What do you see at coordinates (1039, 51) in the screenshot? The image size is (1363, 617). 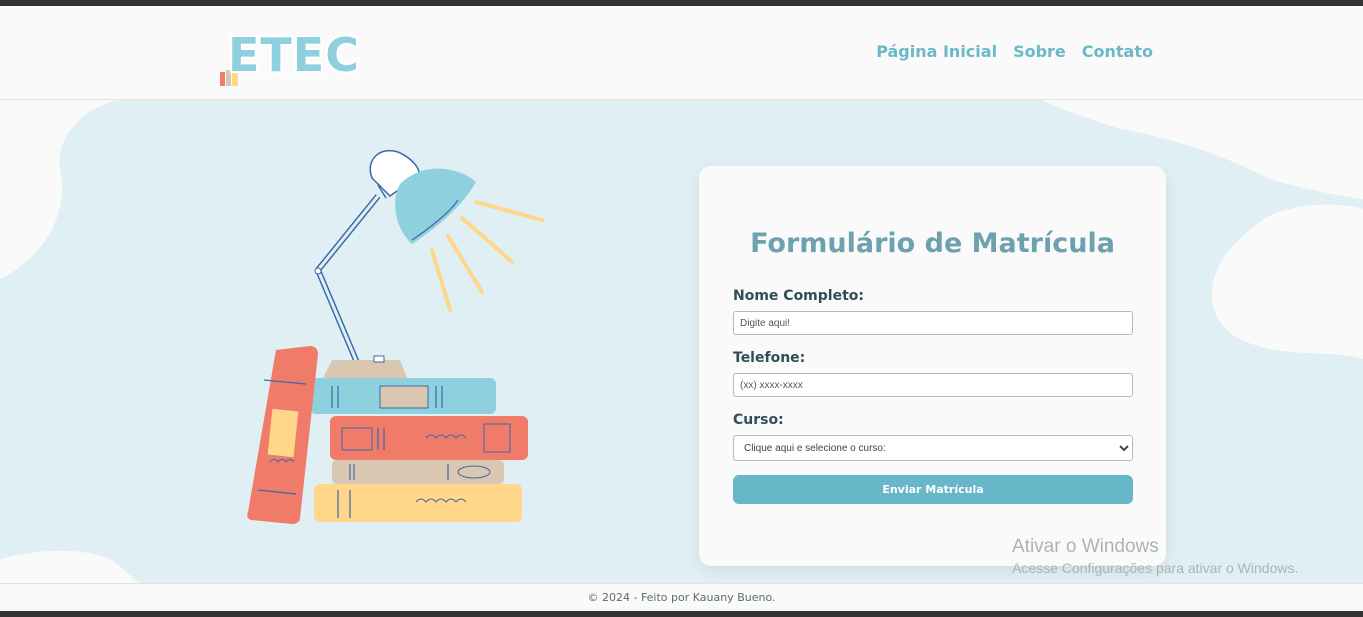 I see `nav-link-about: Sobre` at bounding box center [1039, 51].